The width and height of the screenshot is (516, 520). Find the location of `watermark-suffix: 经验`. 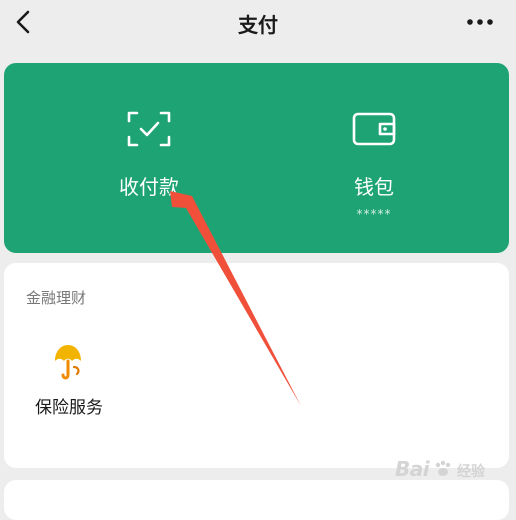

watermark-suffix: 经验 is located at coordinates (471, 472).